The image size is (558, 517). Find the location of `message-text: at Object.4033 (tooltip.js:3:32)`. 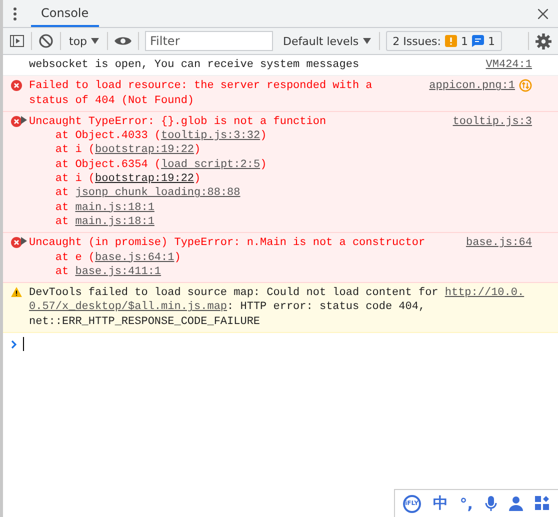

message-text: at Object.4033 (tooltip.js:3:32) is located at coordinates (161, 136).